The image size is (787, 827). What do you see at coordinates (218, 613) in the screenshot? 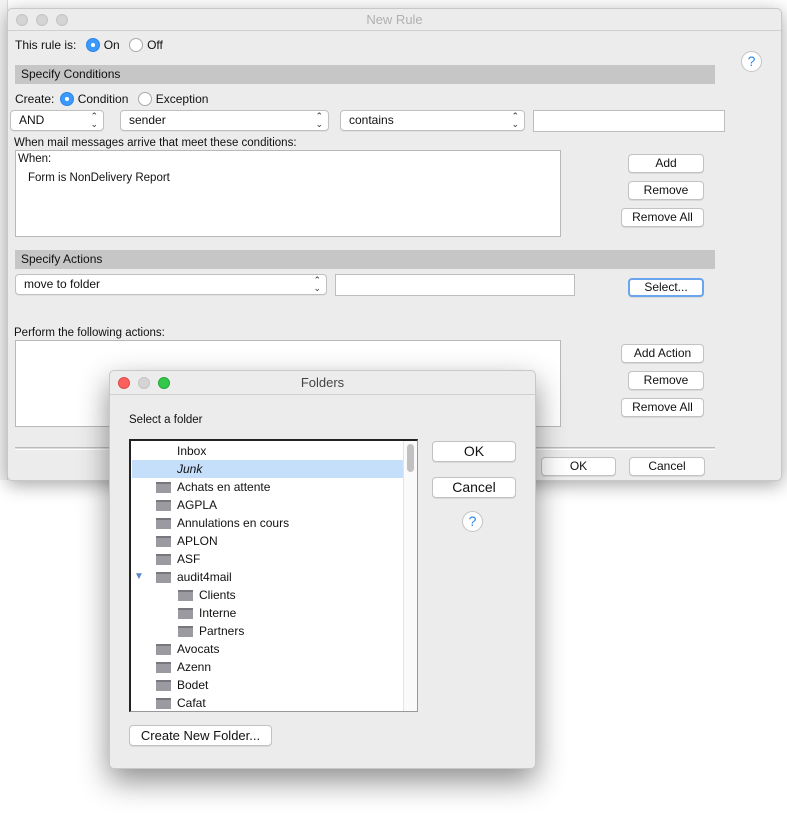
I see `folder-name: Interne` at bounding box center [218, 613].